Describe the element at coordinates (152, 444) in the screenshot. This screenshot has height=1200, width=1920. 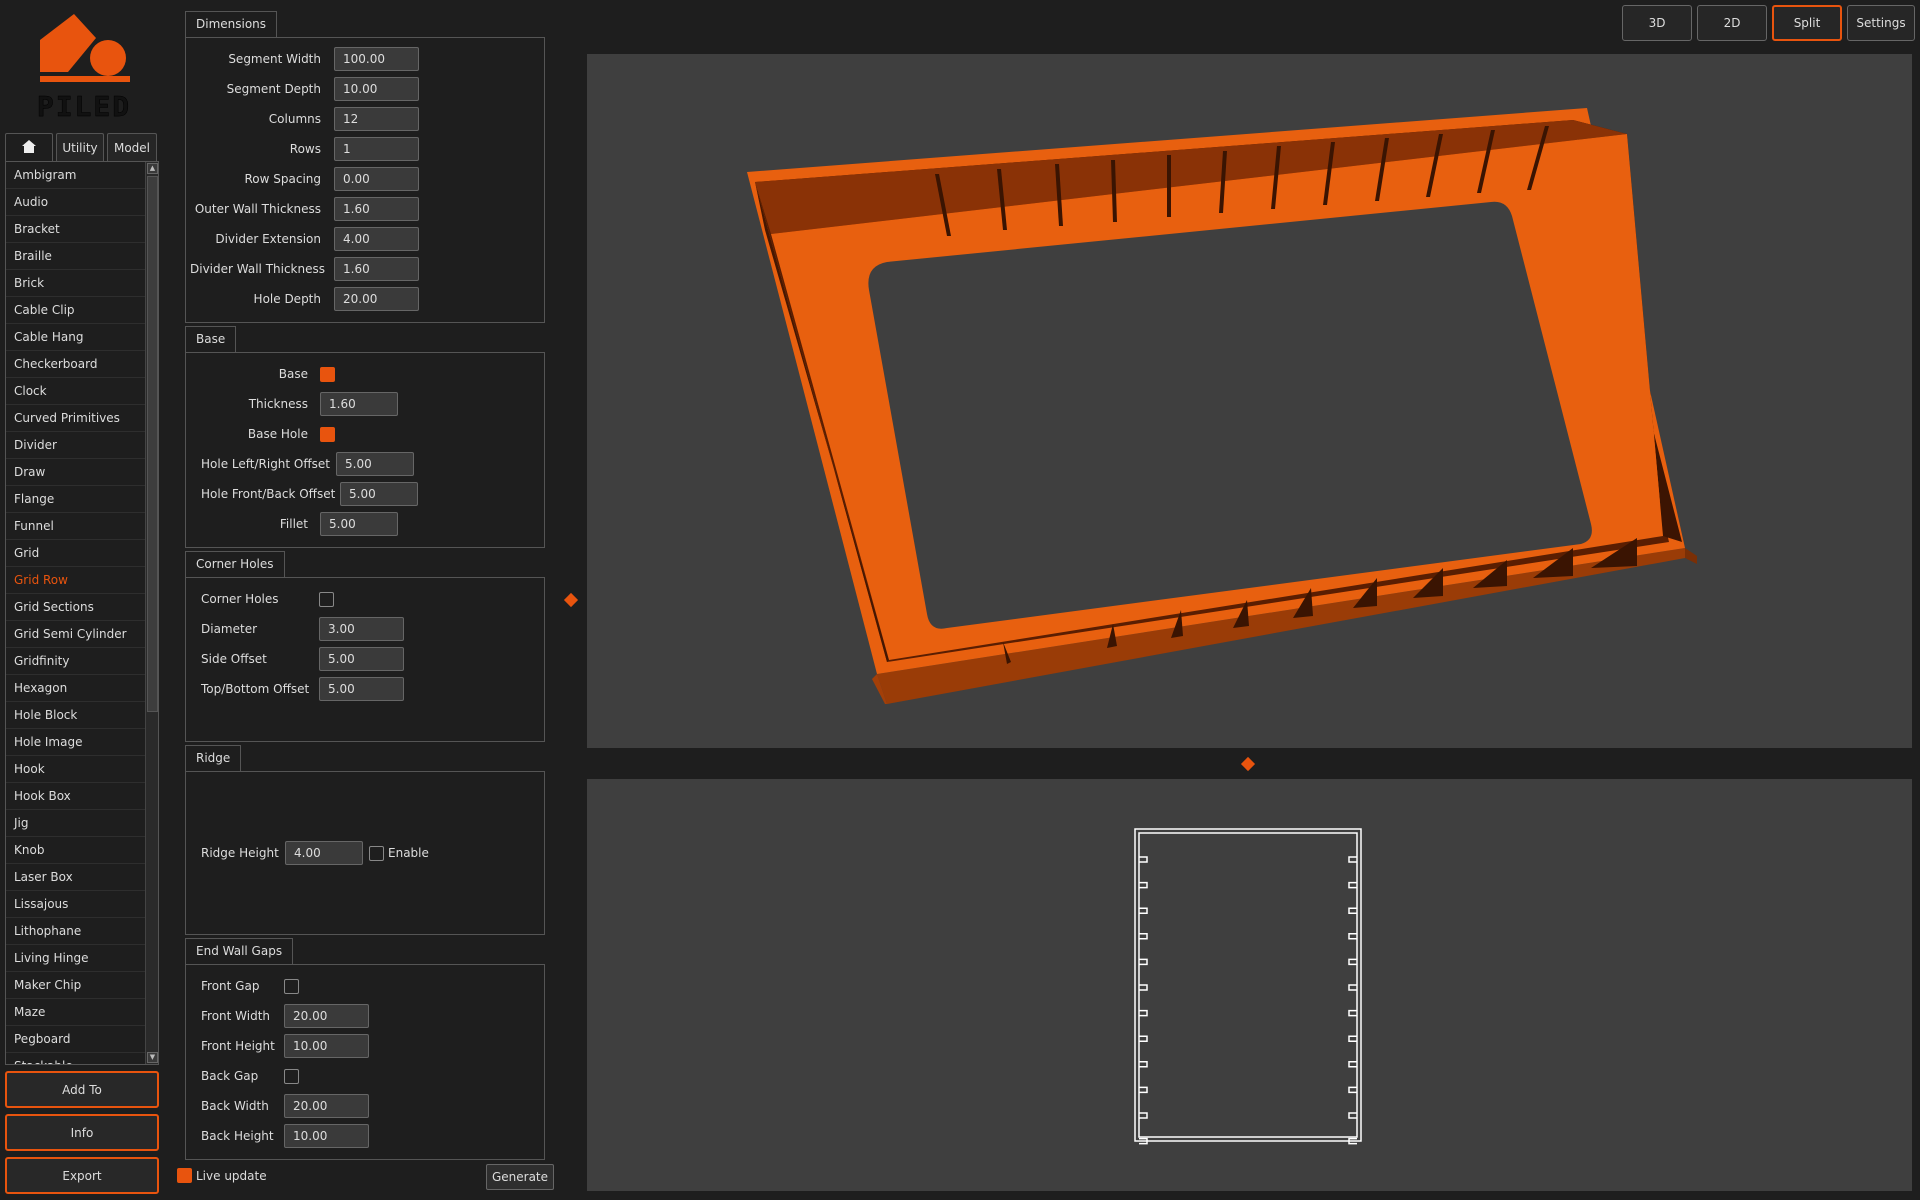
I see `scroll-thumb` at that location.